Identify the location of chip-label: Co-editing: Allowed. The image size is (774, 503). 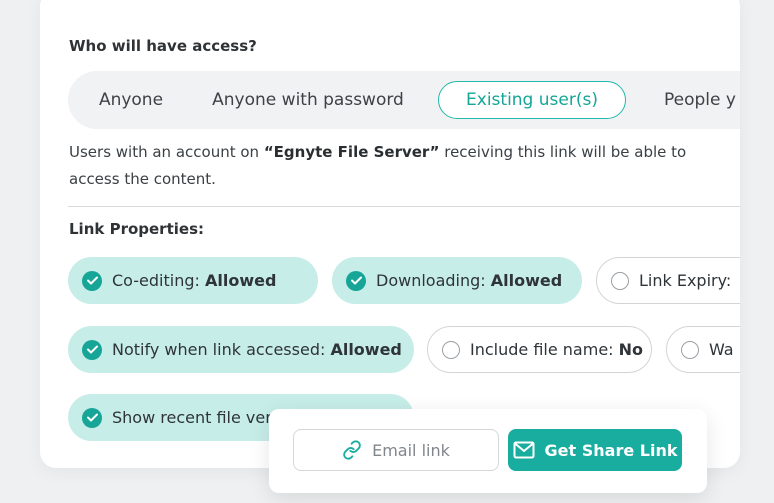
(194, 280).